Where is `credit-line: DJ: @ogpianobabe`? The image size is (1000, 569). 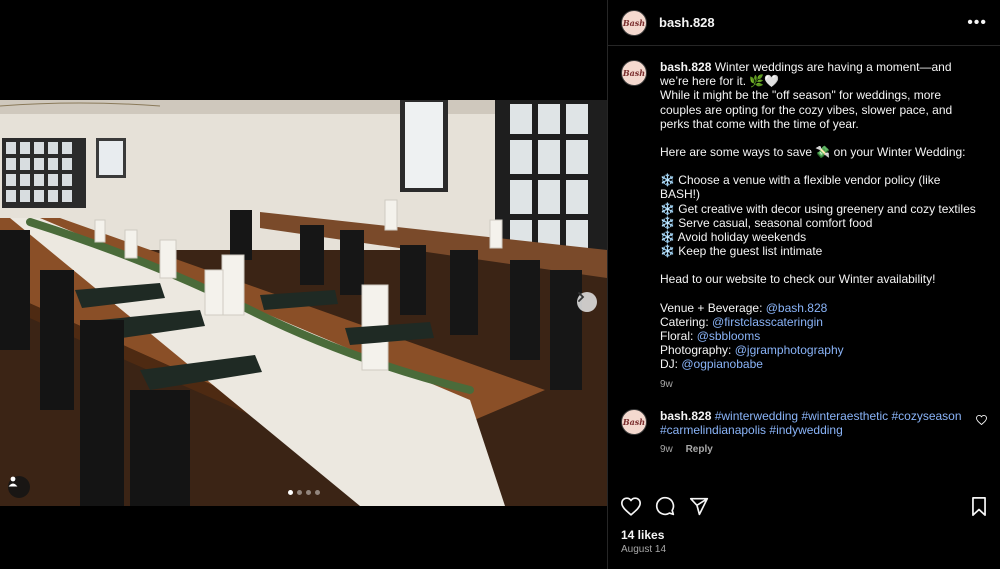 credit-line: DJ: @ogpianobabe is located at coordinates (820, 364).